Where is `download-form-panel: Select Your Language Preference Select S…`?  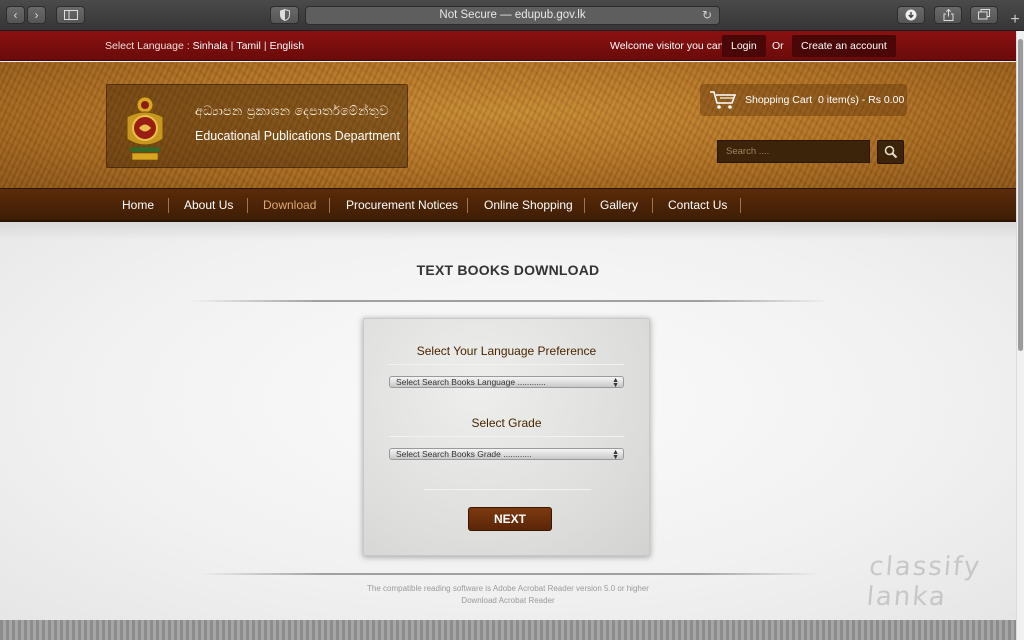
download-form-panel: Select Your Language Preference Select S… is located at coordinates (506, 437).